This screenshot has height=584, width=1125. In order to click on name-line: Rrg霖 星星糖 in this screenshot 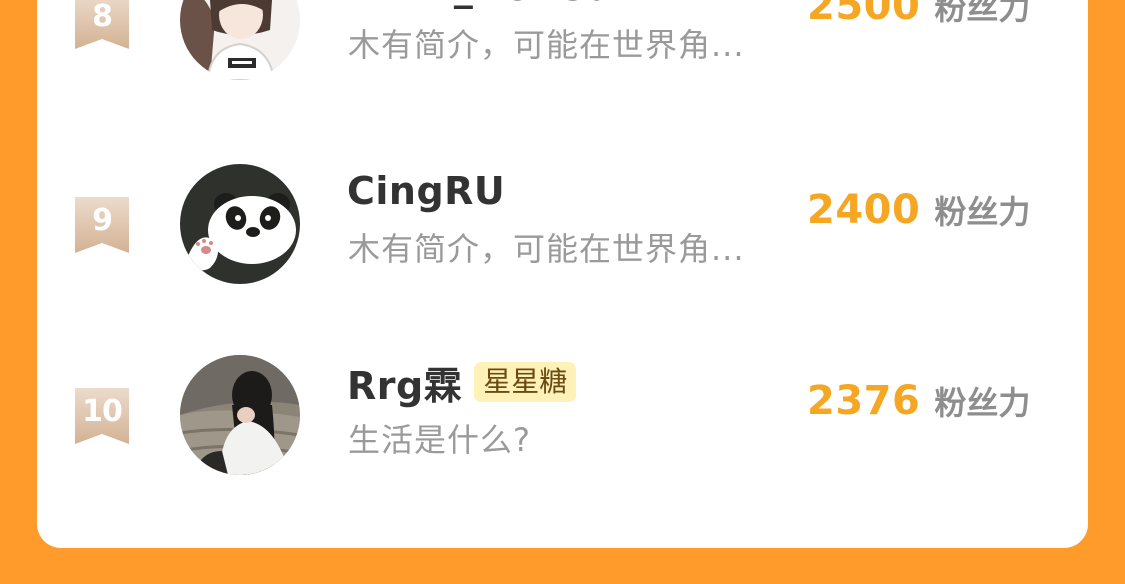, I will do `click(462, 382)`.